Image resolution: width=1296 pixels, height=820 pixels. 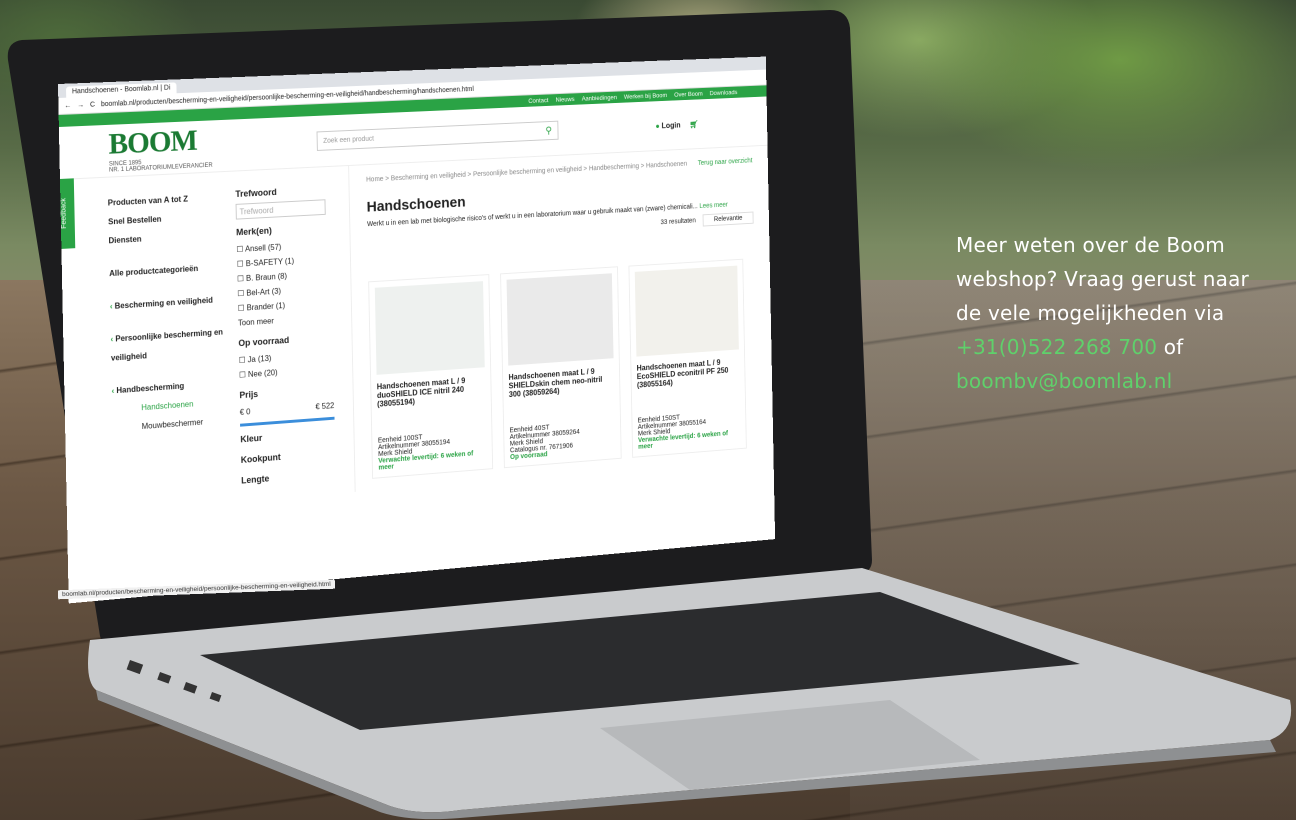 What do you see at coordinates (163, 303) in the screenshot?
I see `category-bescherming-label: Bescherming en veiligheid` at bounding box center [163, 303].